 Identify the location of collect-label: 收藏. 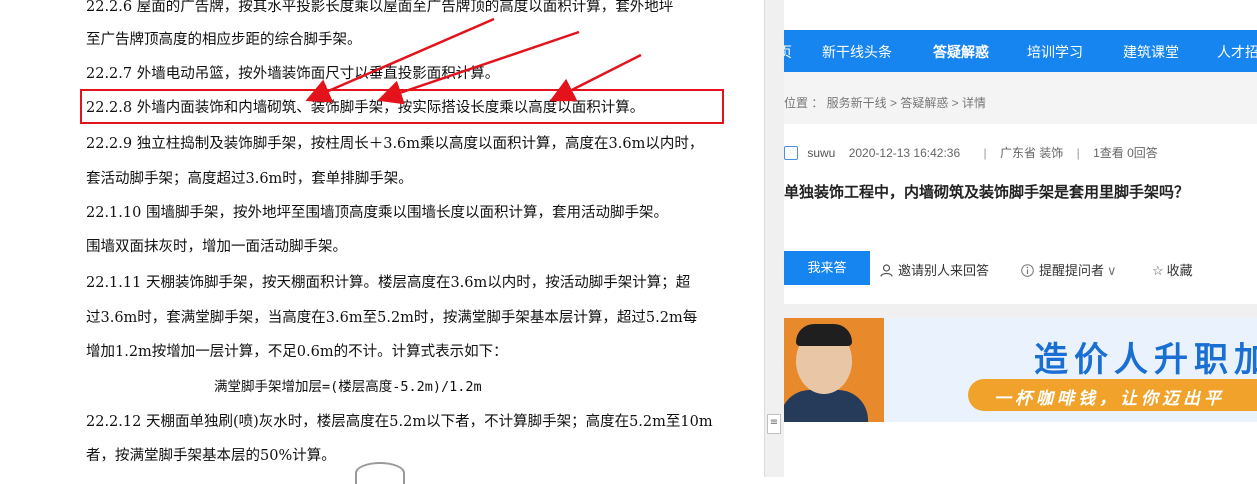
(1179, 270).